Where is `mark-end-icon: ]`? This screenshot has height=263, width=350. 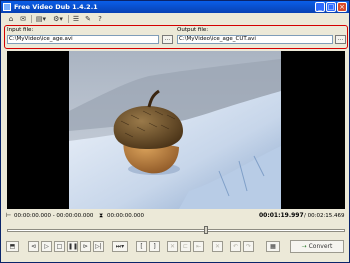 mark-end-icon: ] is located at coordinates (154, 246).